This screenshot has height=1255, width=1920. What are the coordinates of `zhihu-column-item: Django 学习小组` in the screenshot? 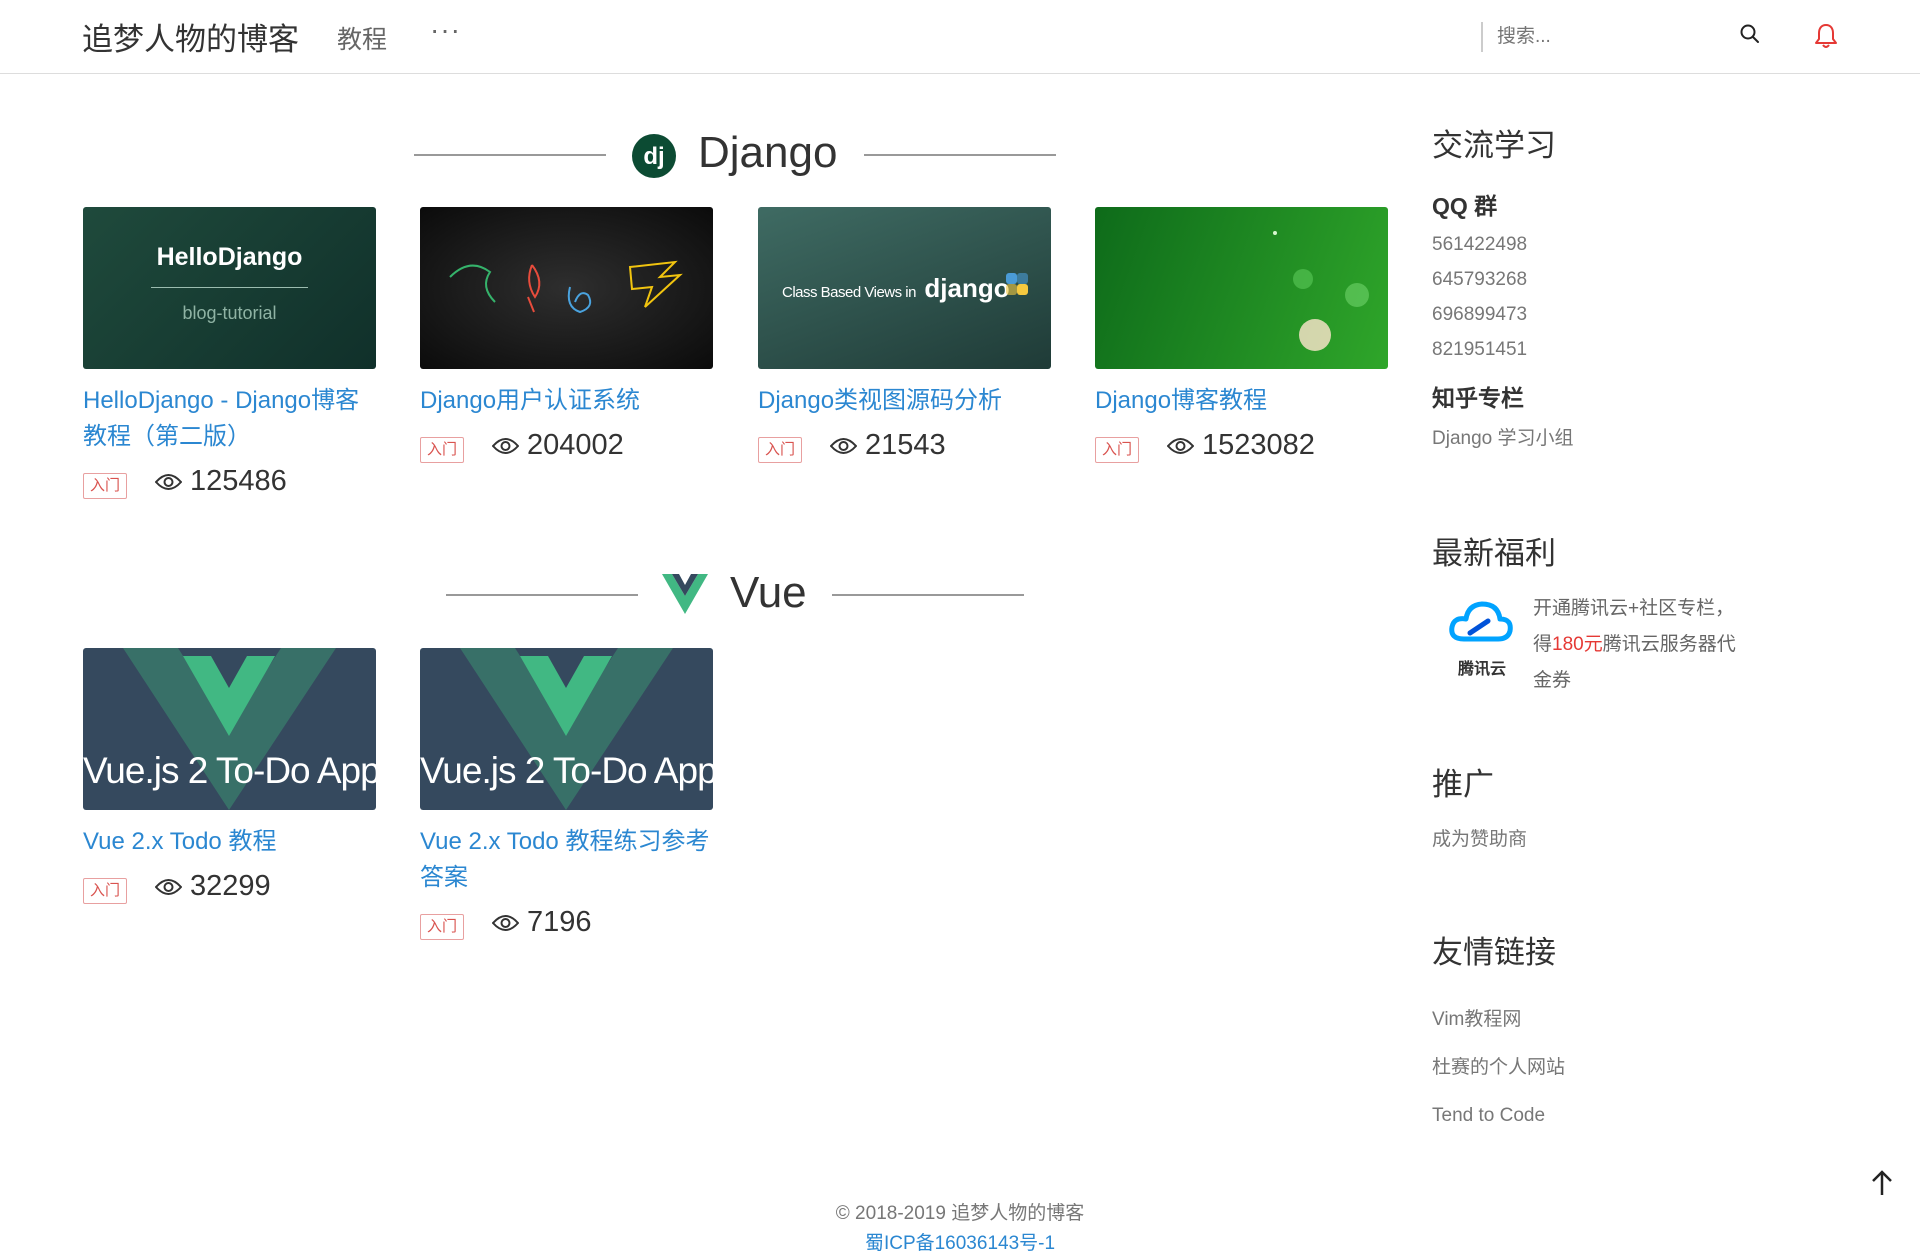 It's located at (1612, 436).